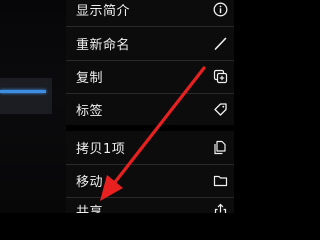 The width and height of the screenshot is (320, 240). Describe the element at coordinates (23, 91) in the screenshot. I see `thumbnail-highlight` at that location.